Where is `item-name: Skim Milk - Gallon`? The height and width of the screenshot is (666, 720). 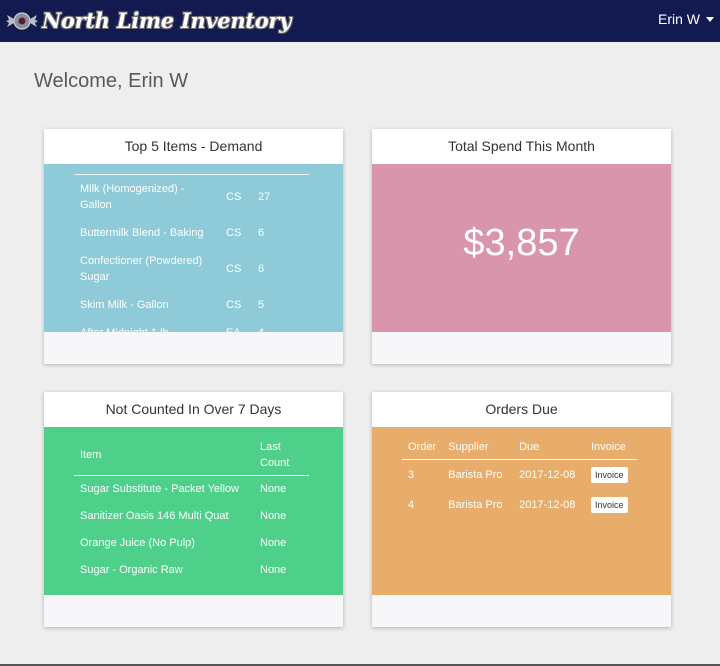
item-name: Skim Milk - Gallon is located at coordinates (124, 305).